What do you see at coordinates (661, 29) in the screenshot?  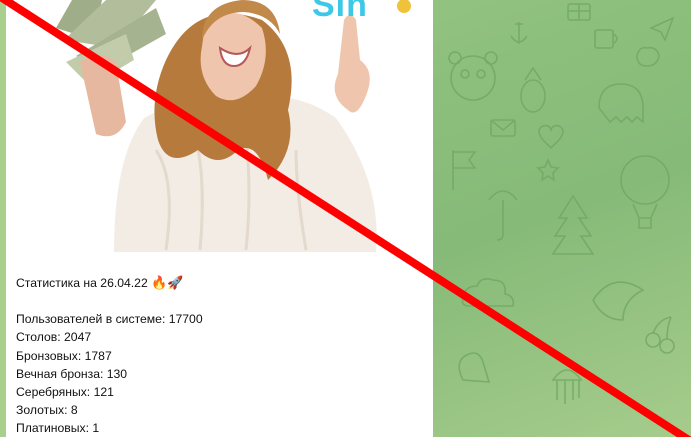 I see `paper-plane-icon` at bounding box center [661, 29].